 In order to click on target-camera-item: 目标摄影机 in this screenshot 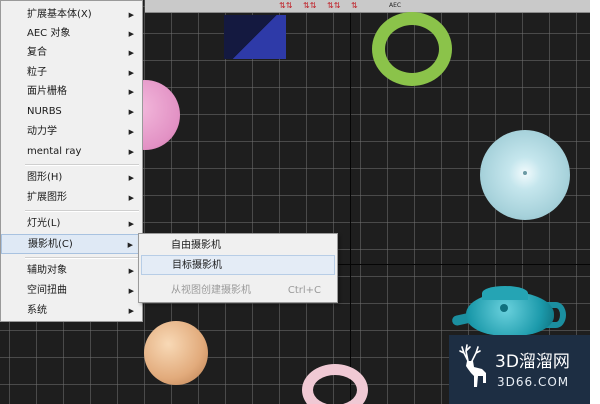, I will do `click(238, 265)`.